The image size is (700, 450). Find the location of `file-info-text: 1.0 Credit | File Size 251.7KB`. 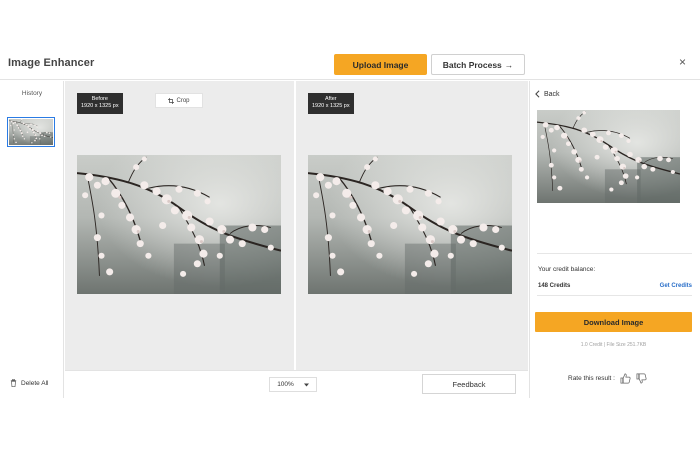

file-info-text: 1.0 Credit | File Size 251.7KB is located at coordinates (613, 345).